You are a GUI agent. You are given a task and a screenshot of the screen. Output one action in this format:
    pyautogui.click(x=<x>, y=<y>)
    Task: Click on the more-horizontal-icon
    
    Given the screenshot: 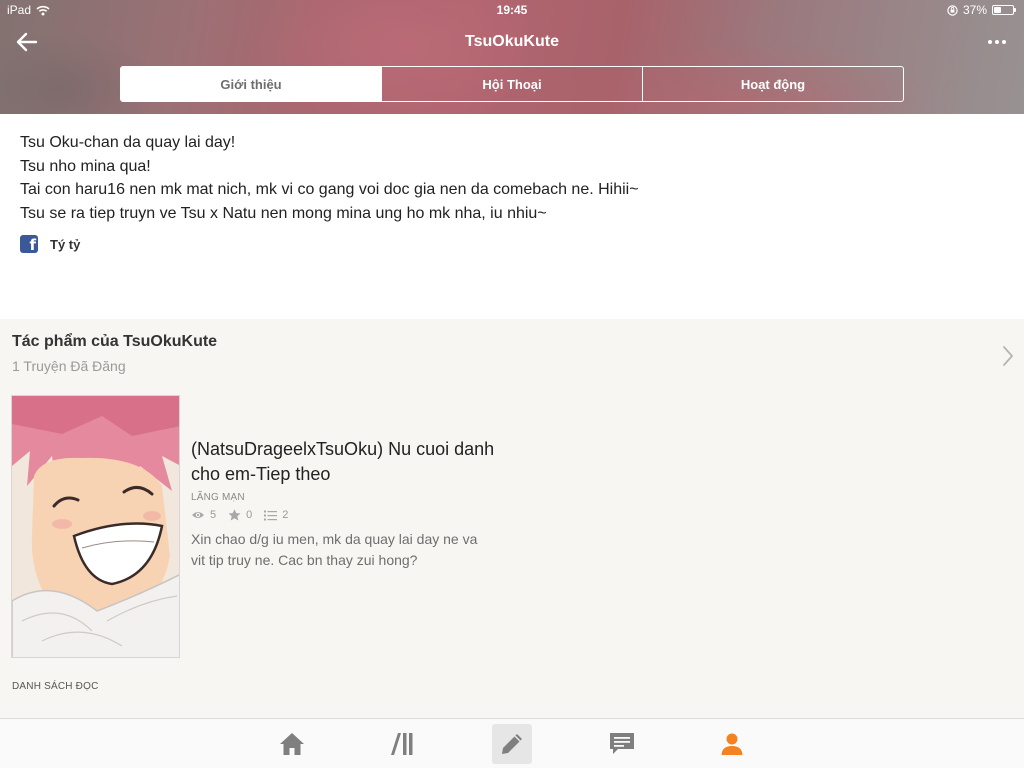 What is the action you would take?
    pyautogui.click(x=990, y=42)
    